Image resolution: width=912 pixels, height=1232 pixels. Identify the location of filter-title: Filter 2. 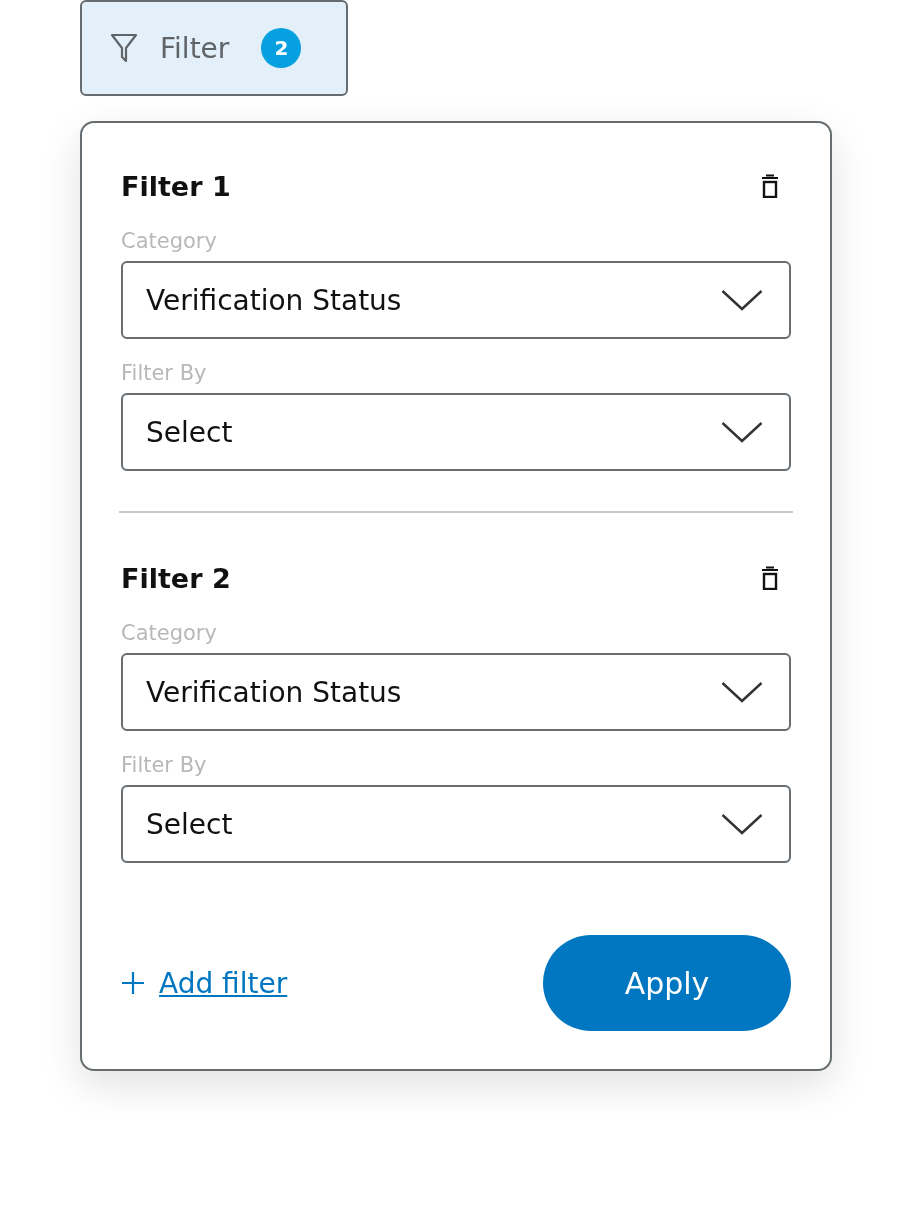
(176, 578).